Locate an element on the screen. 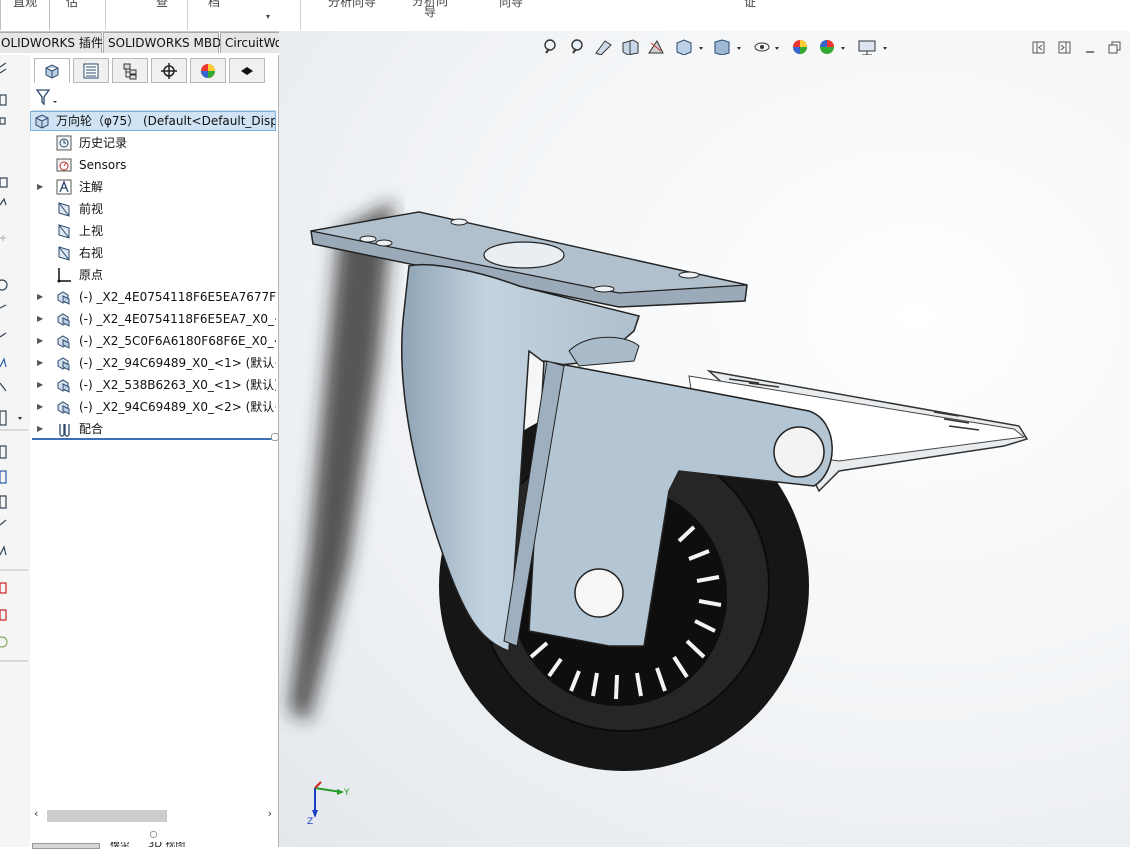 Image resolution: width=1130 pixels, height=849 pixels. tab-feature-manager is located at coordinates (52, 70).